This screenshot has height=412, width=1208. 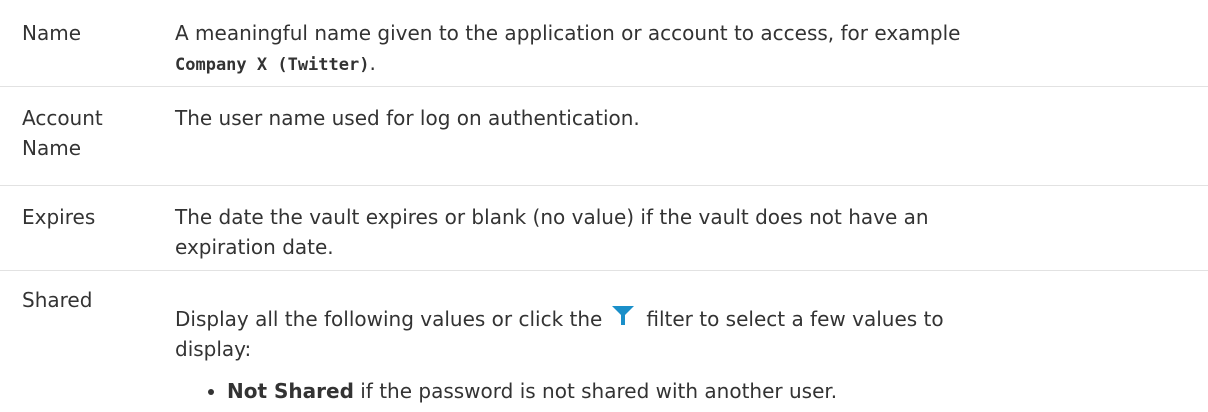 What do you see at coordinates (290, 391) in the screenshot?
I see `list-item-bold: Not Shared` at bounding box center [290, 391].